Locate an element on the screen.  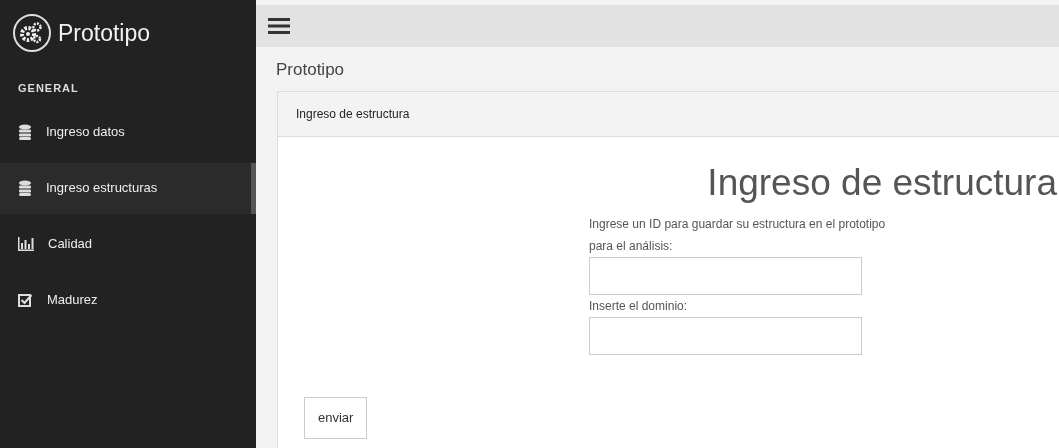
sidebar-item: Madurez is located at coordinates (128, 300).